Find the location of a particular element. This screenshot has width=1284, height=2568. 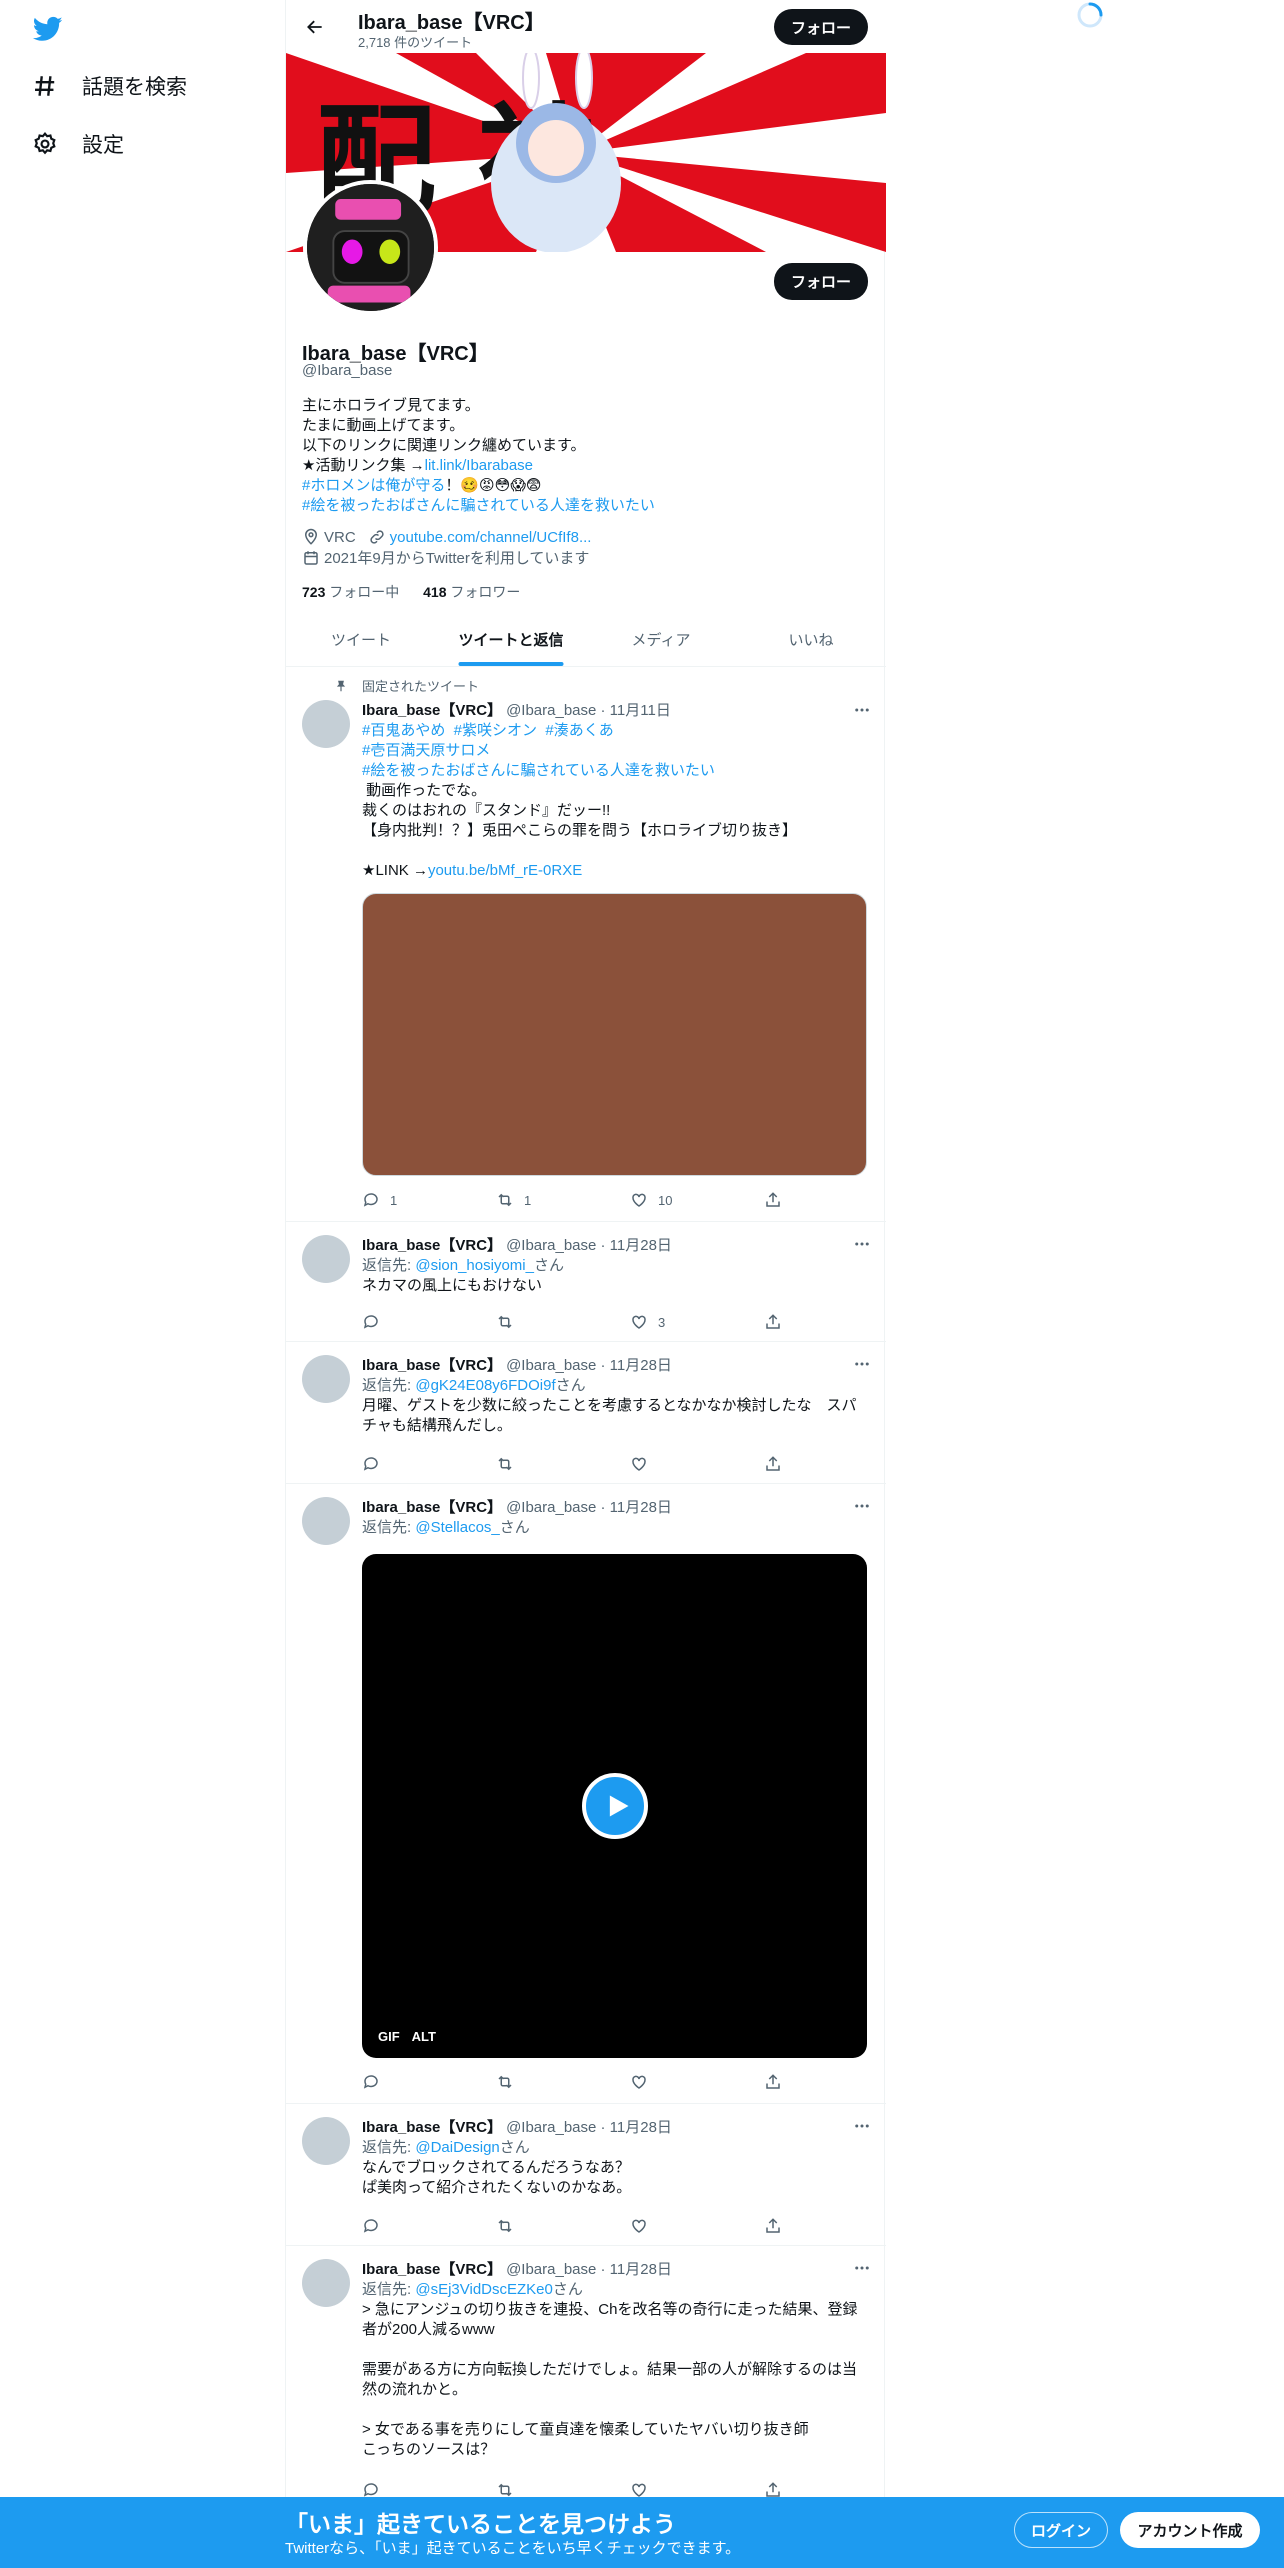

profile-join-date: 2021年9月からTwitterを利用しています is located at coordinates (457, 558).